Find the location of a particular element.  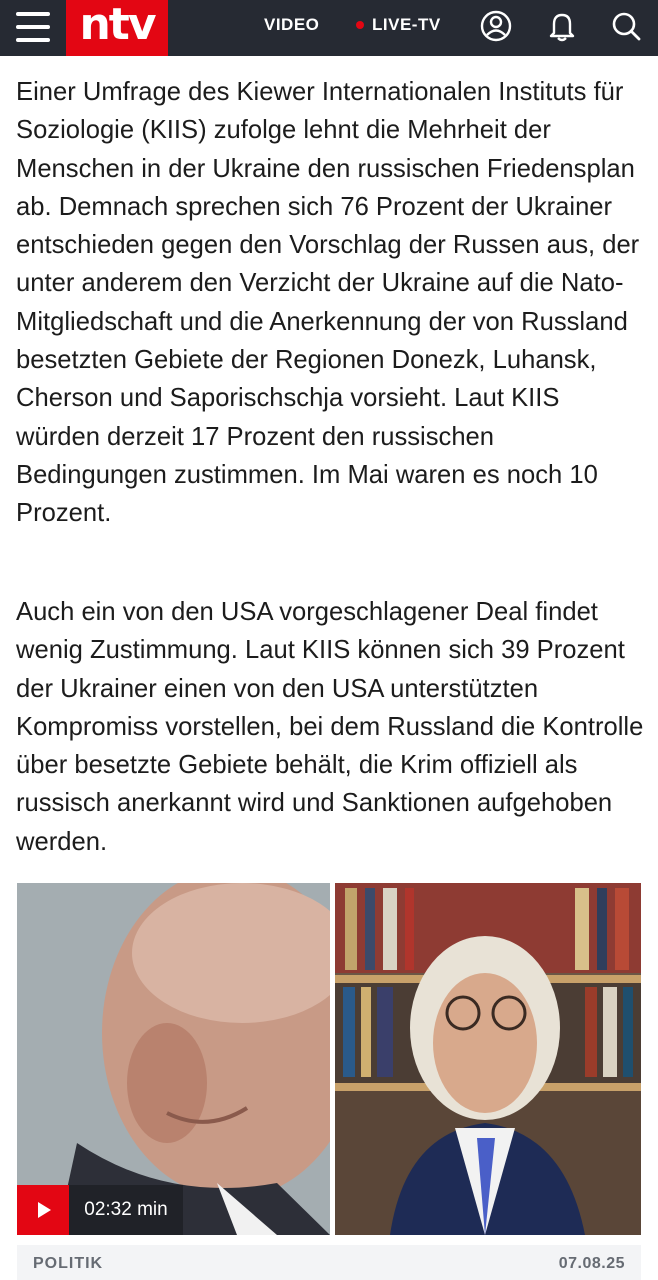

bell-icon is located at coordinates (562, 26).